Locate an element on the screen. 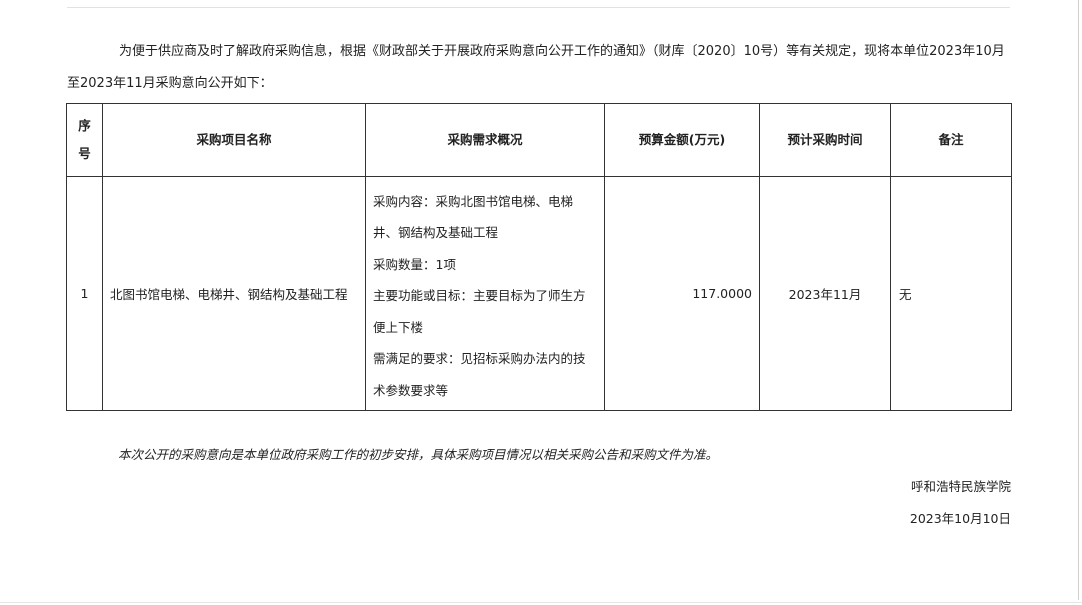  page-frame-right-border is located at coordinates (1078, 300).